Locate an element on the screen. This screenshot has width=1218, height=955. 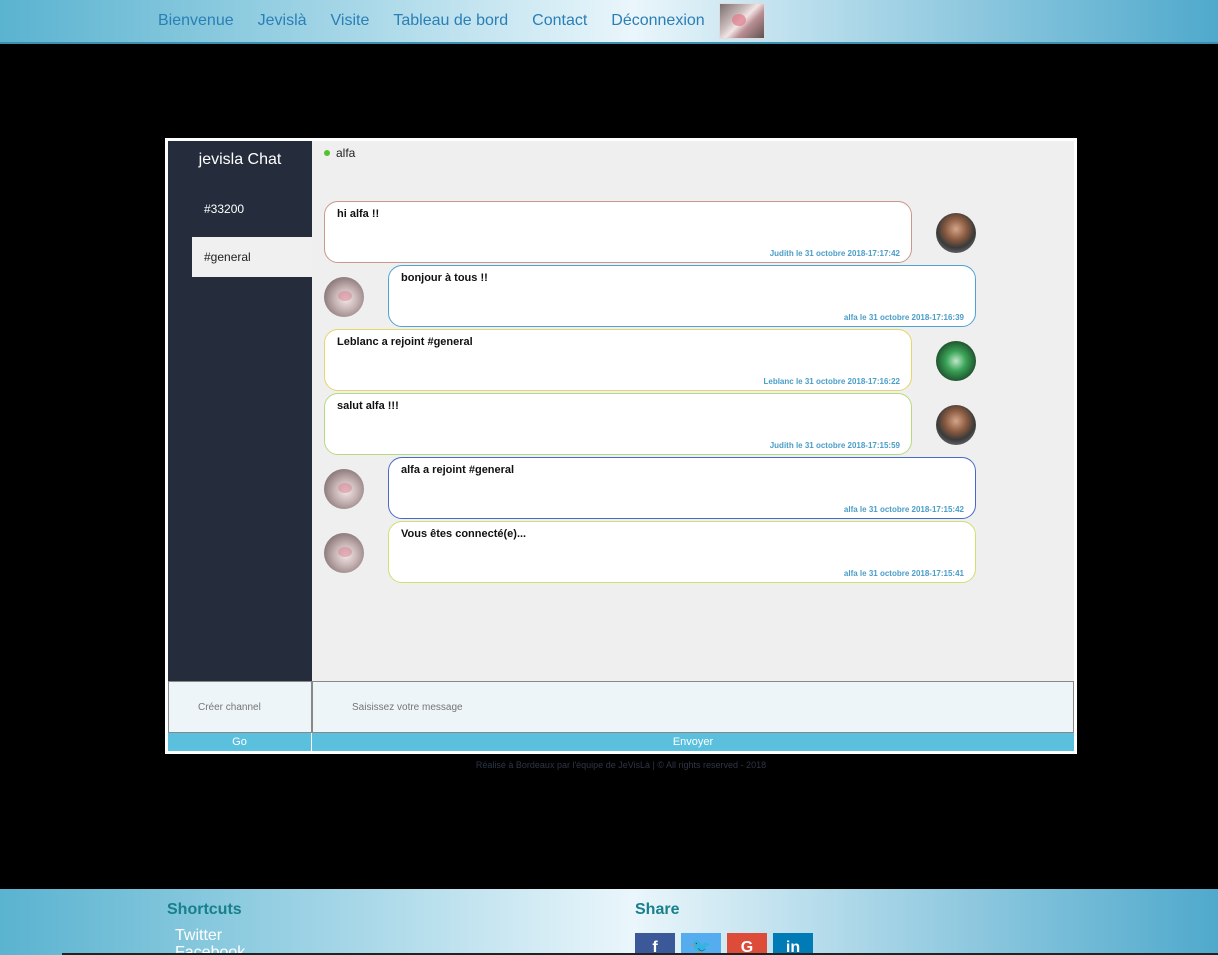
linkedin-icon: in is located at coordinates (793, 944).